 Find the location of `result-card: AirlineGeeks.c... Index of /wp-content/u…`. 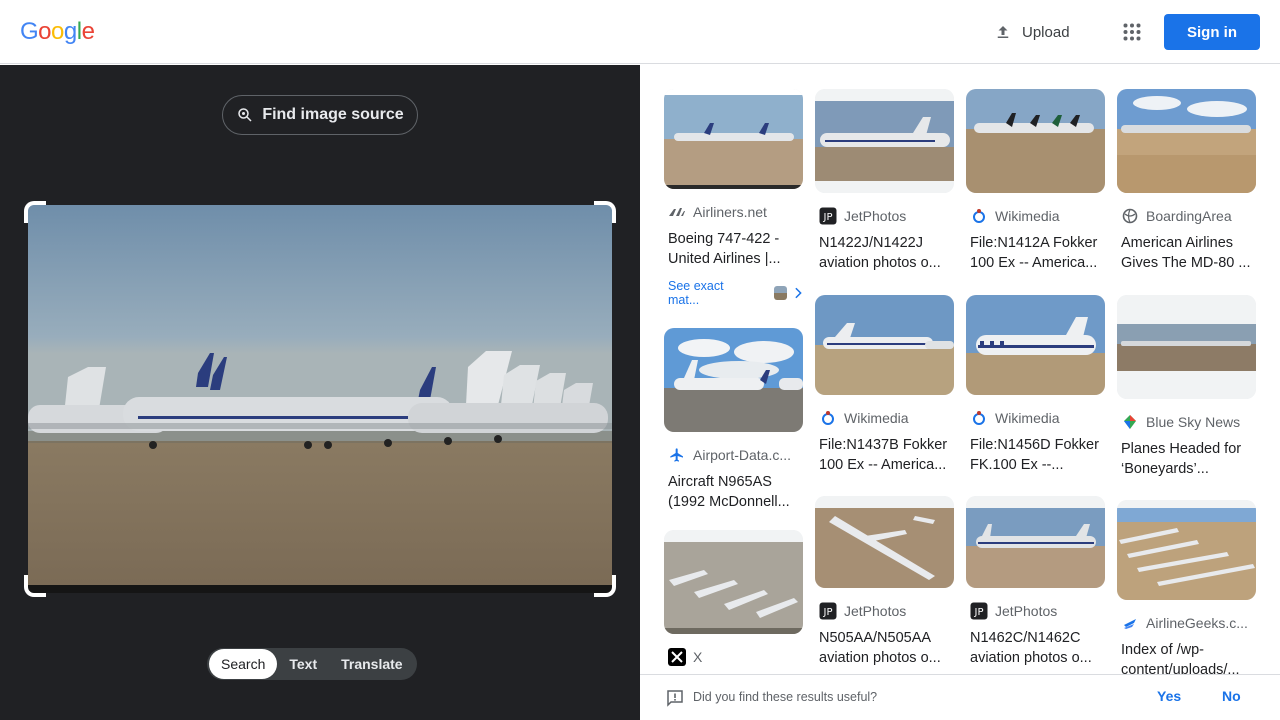

result-card: AirlineGeeks.c... Index of /wp-content/u… is located at coordinates (1186, 587).